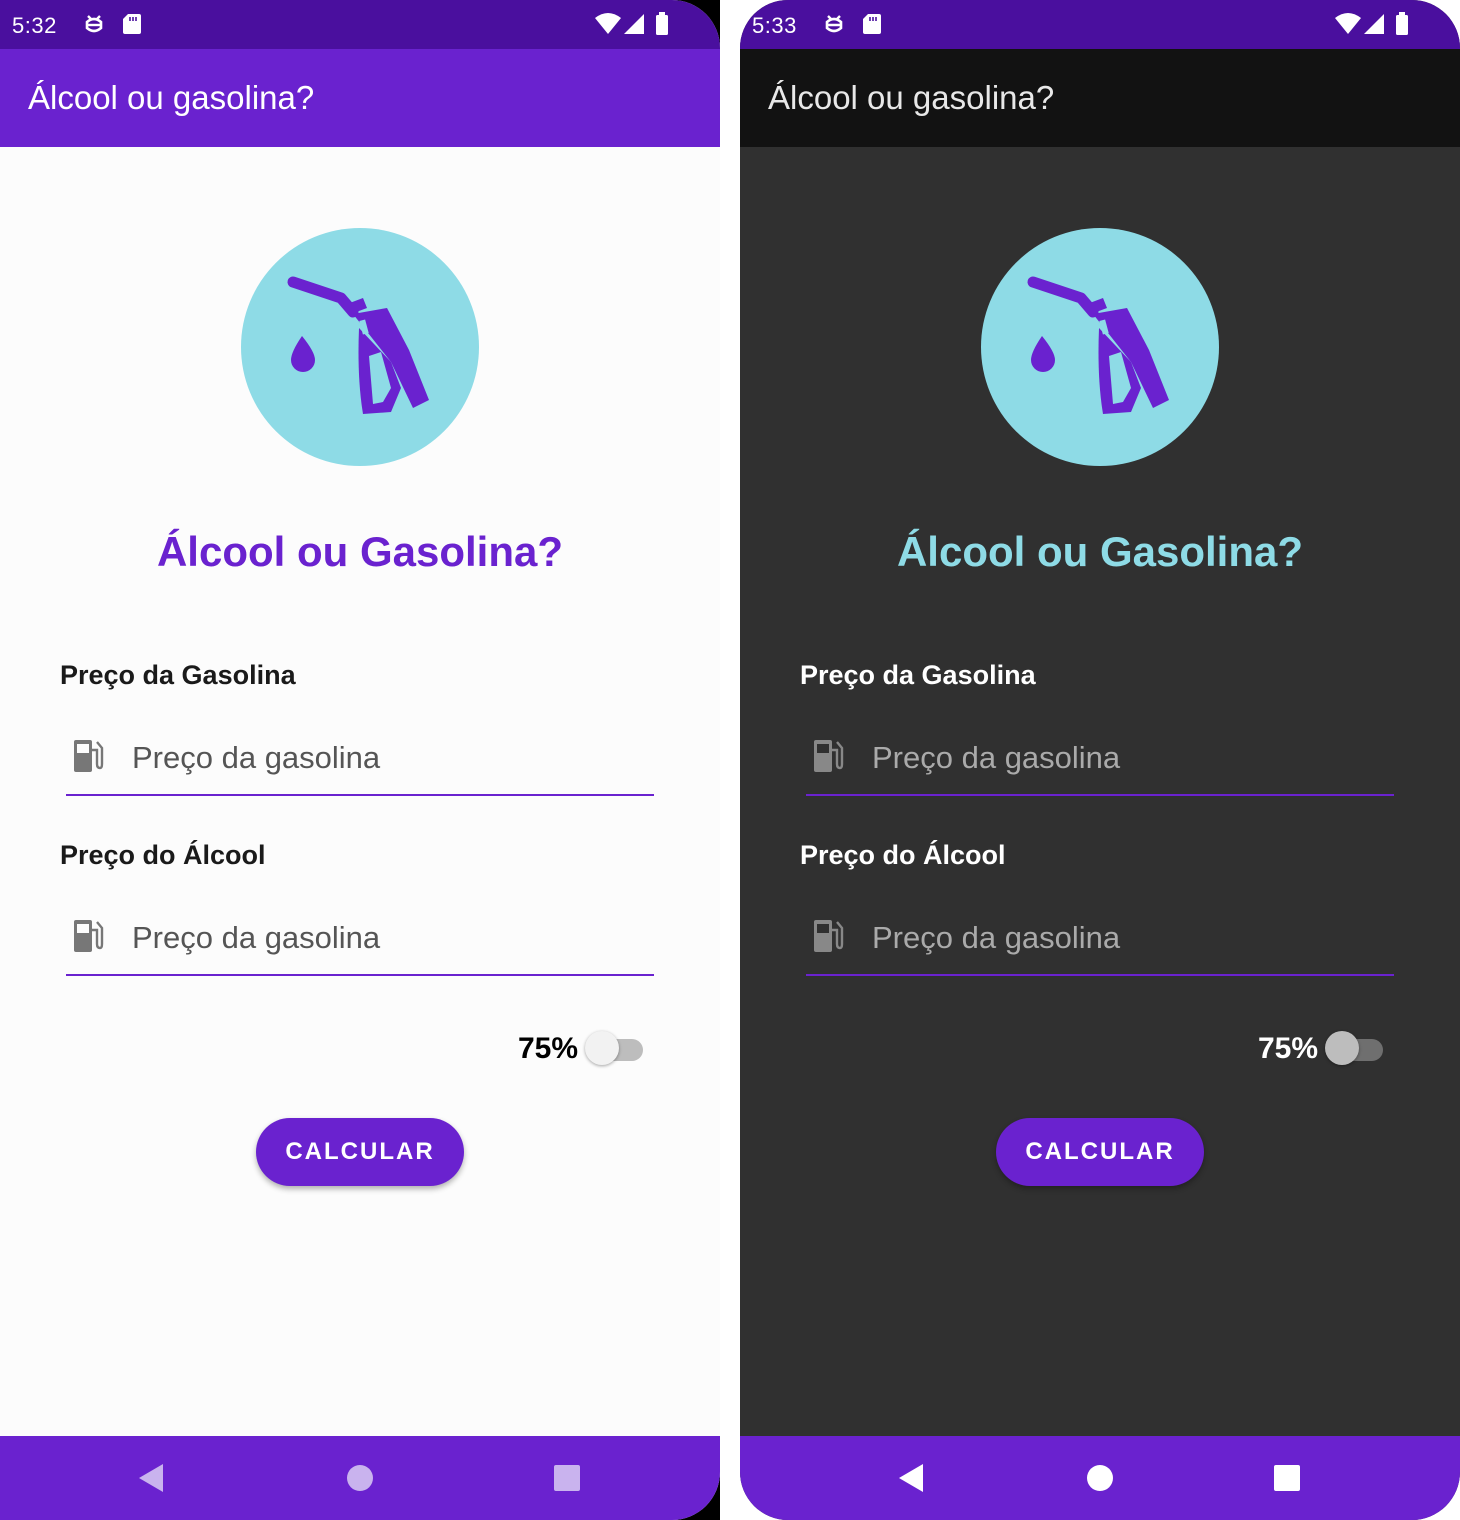  Describe the element at coordinates (730, 760) in the screenshot. I see `screen-gap` at that location.